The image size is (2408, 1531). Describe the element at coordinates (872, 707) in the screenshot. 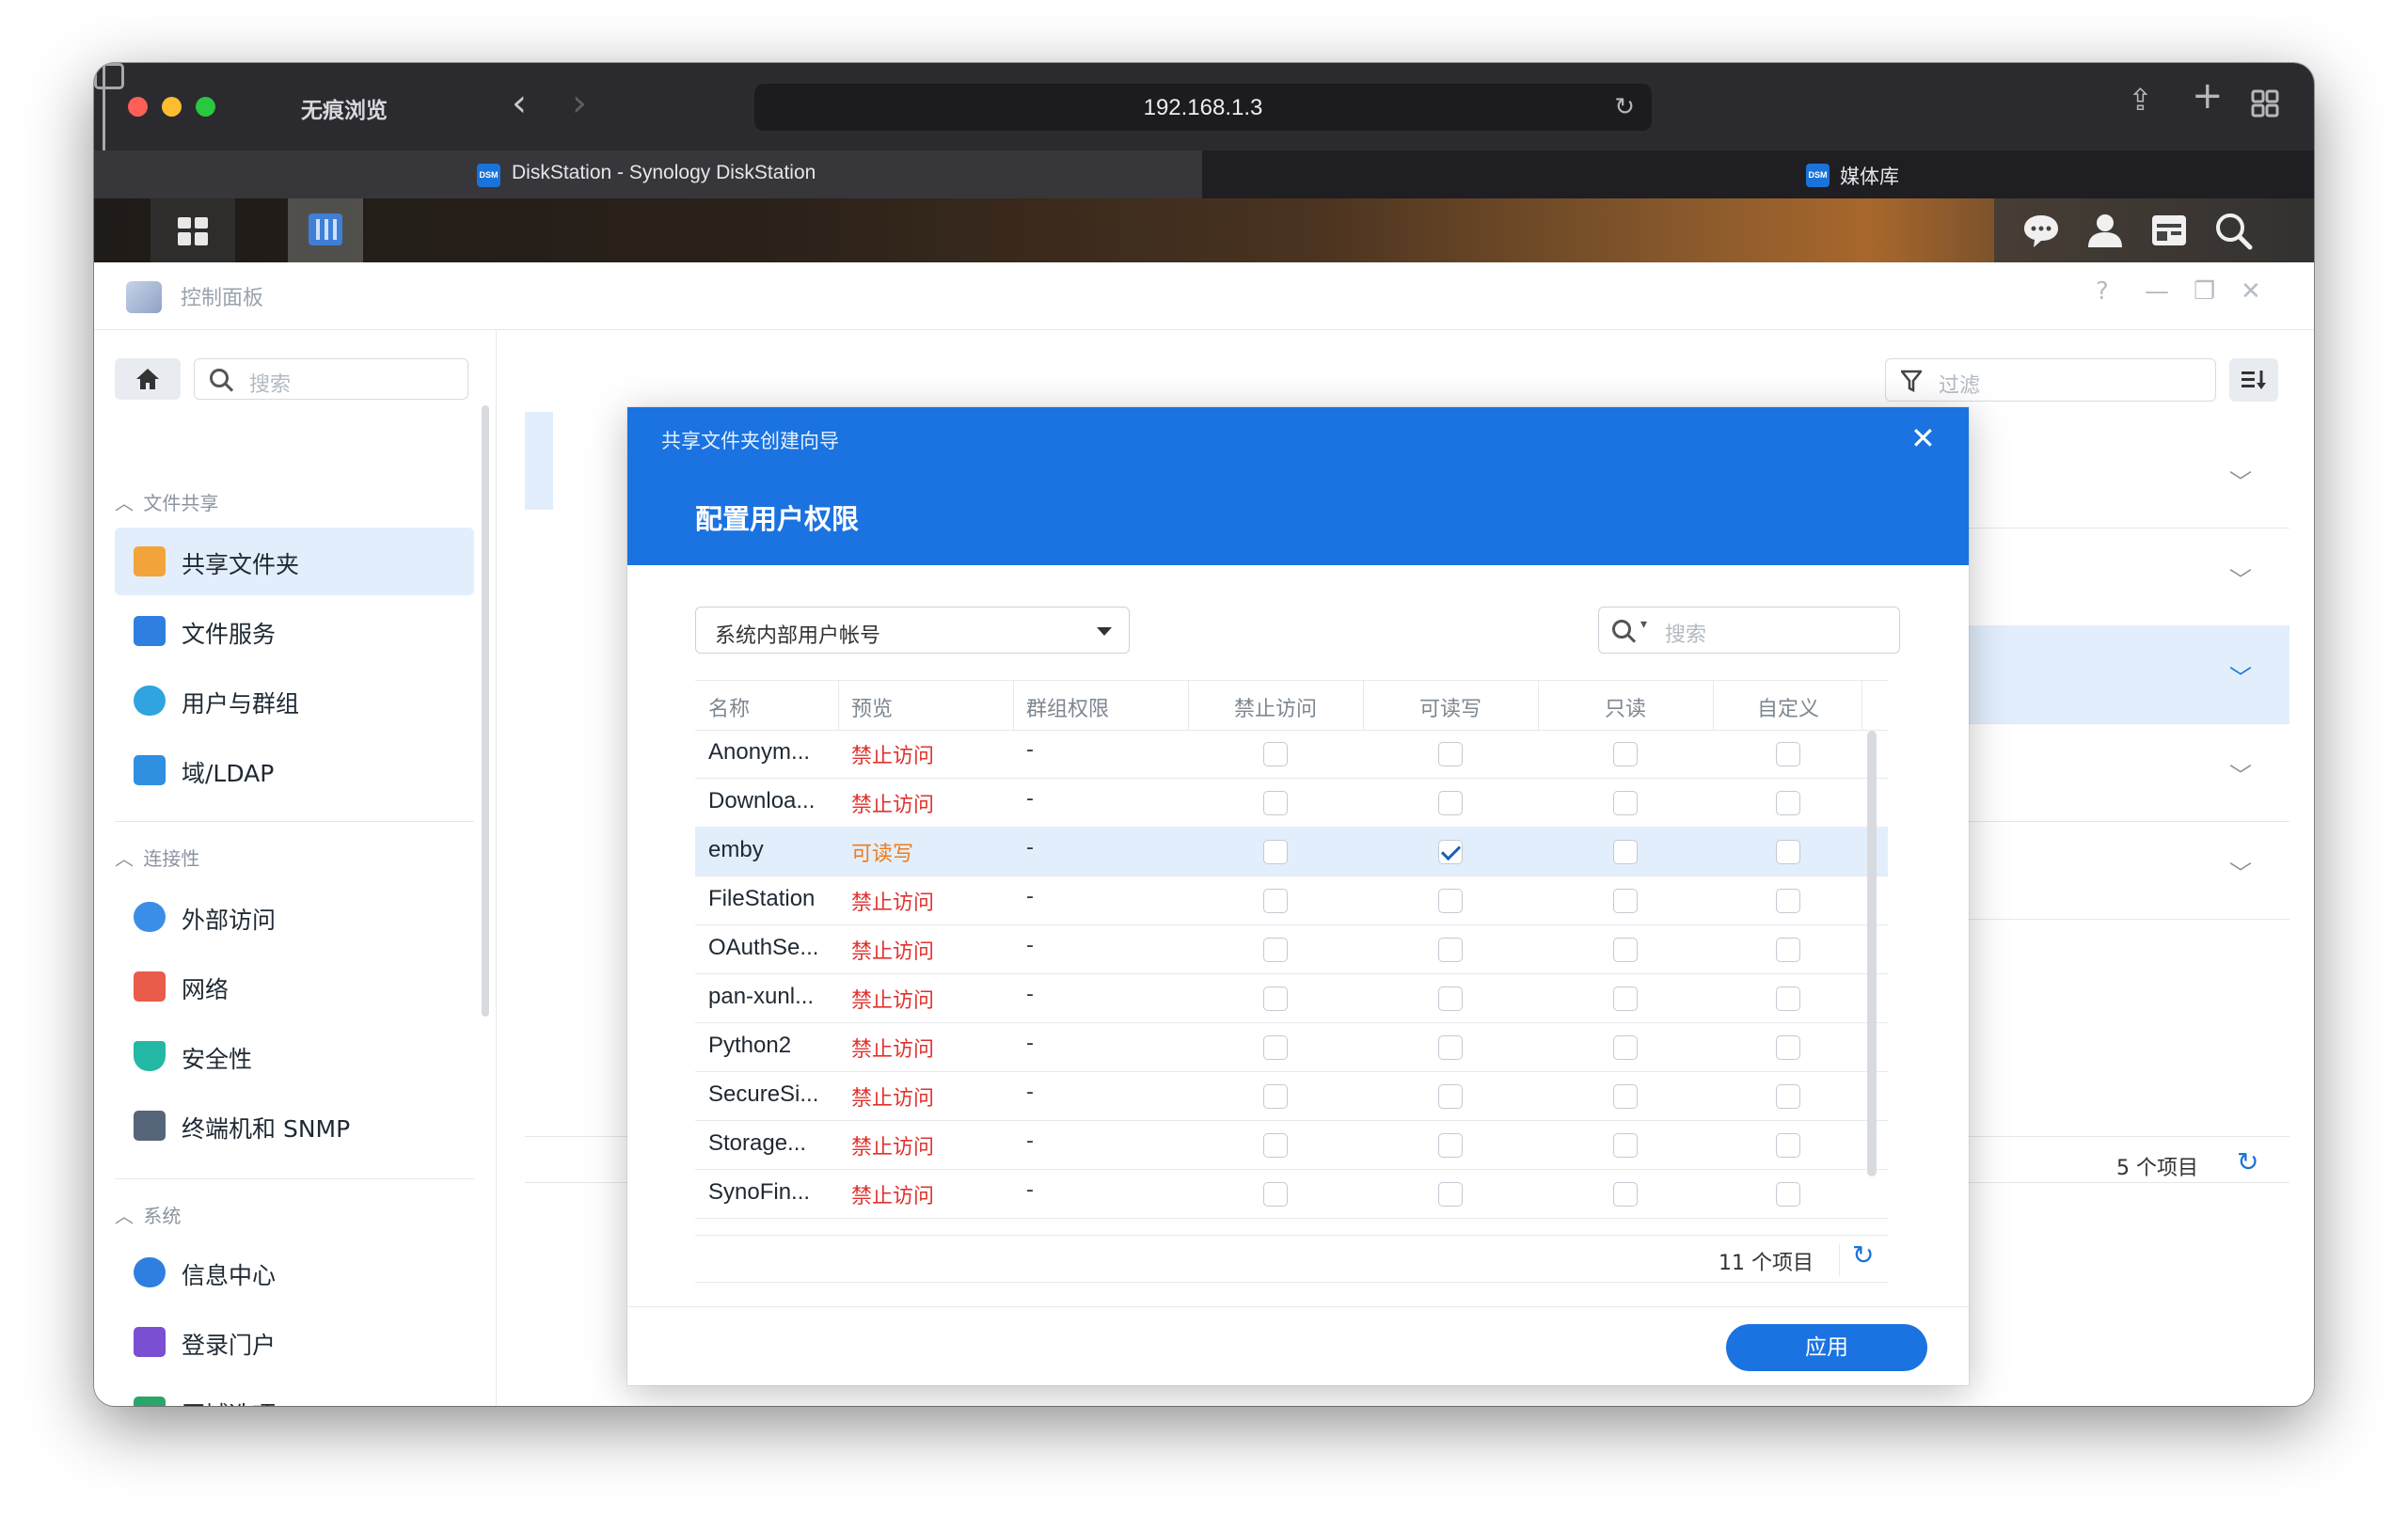

I see `column-header-preview: 预览` at that location.